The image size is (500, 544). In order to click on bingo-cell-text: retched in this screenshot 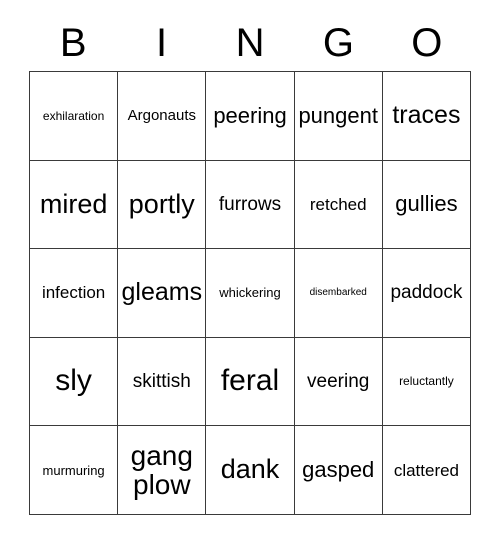, I will do `click(338, 204)`.